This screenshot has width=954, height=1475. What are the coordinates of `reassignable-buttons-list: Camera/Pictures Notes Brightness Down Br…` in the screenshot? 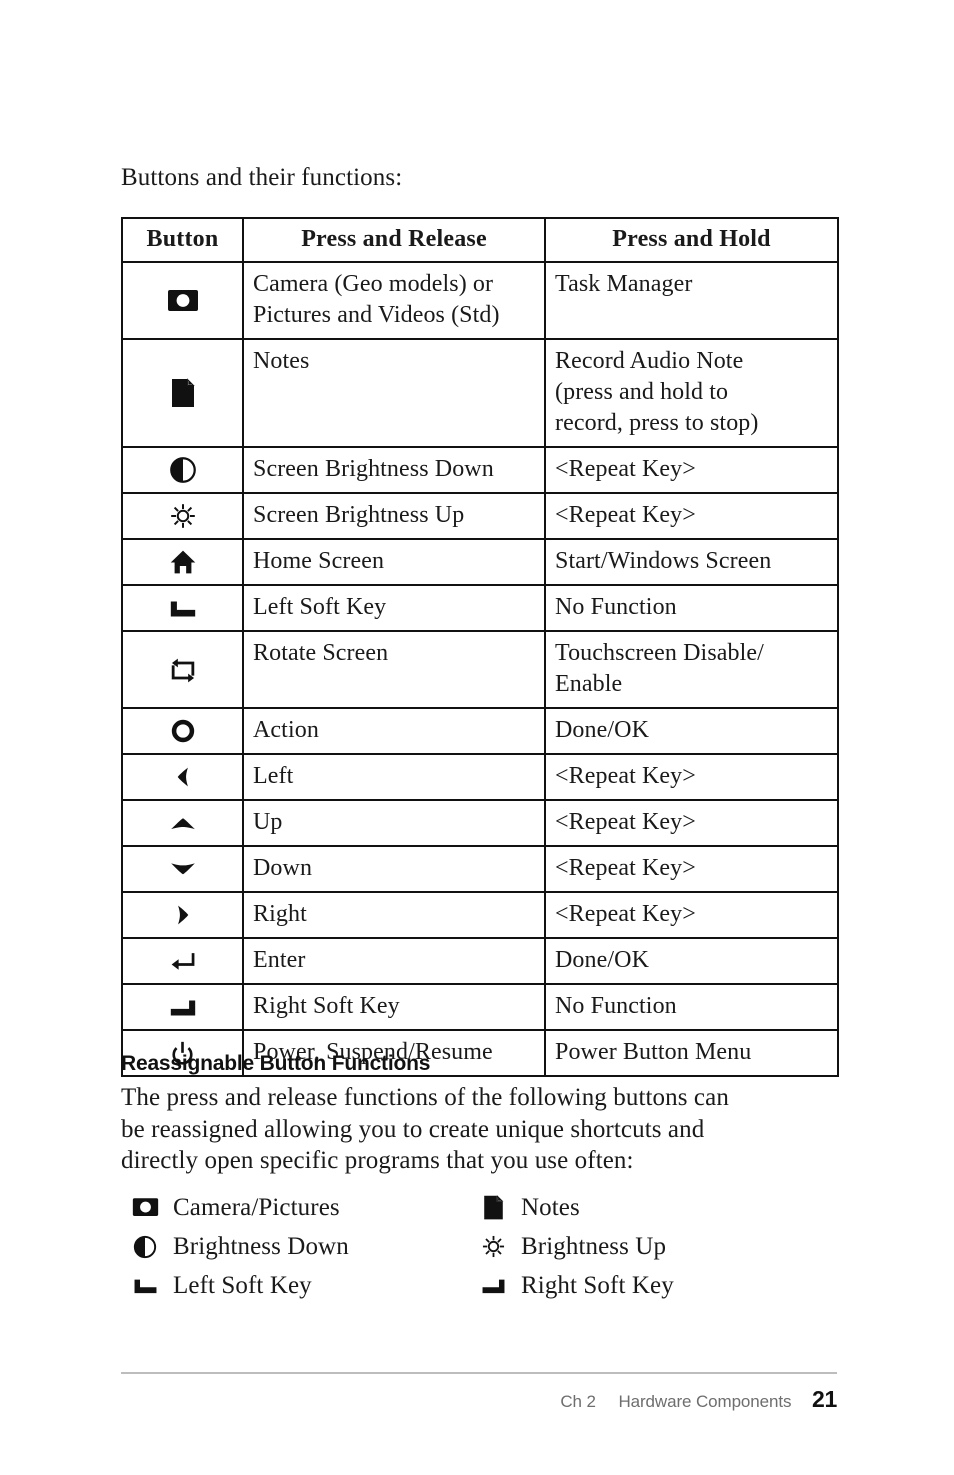 It's located at (473, 1246).